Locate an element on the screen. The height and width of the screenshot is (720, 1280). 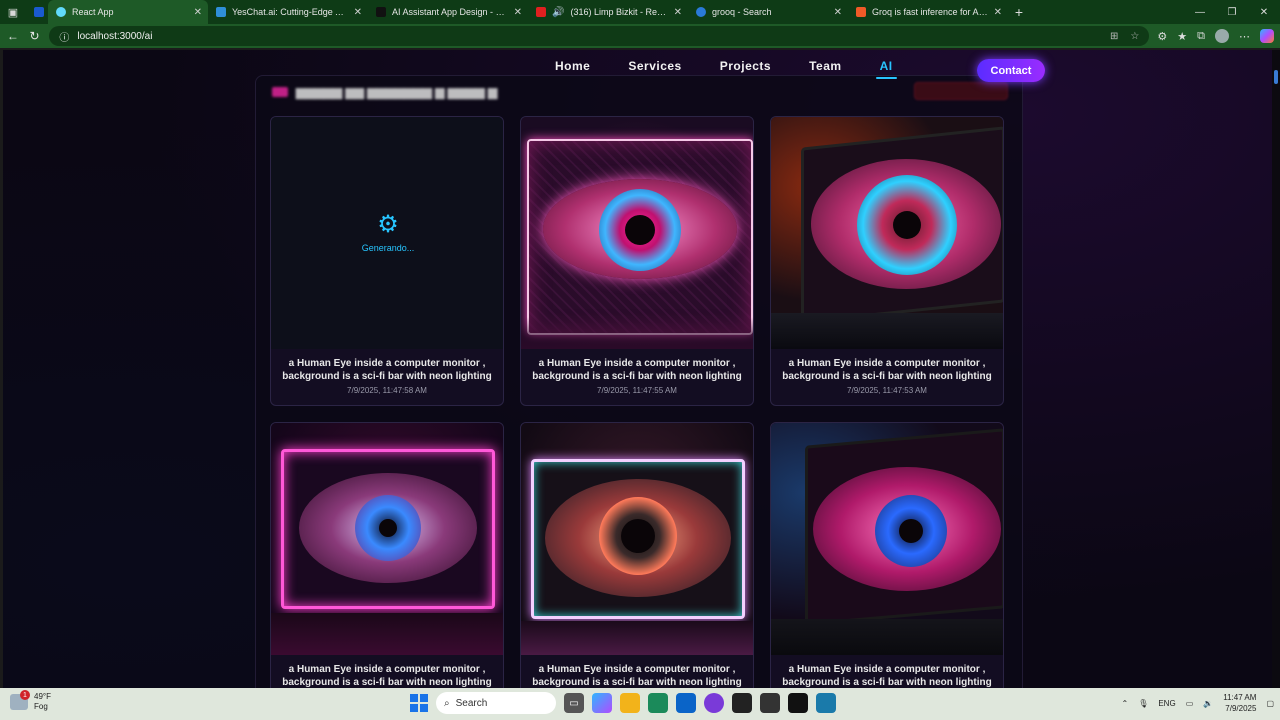
gallery-header: ▆▆▆▆▆ ▆▆ ▆▆▆▆▆▆▆ ▆ ▆▆▆▆ ▆ is located at coordinates (384, 92).